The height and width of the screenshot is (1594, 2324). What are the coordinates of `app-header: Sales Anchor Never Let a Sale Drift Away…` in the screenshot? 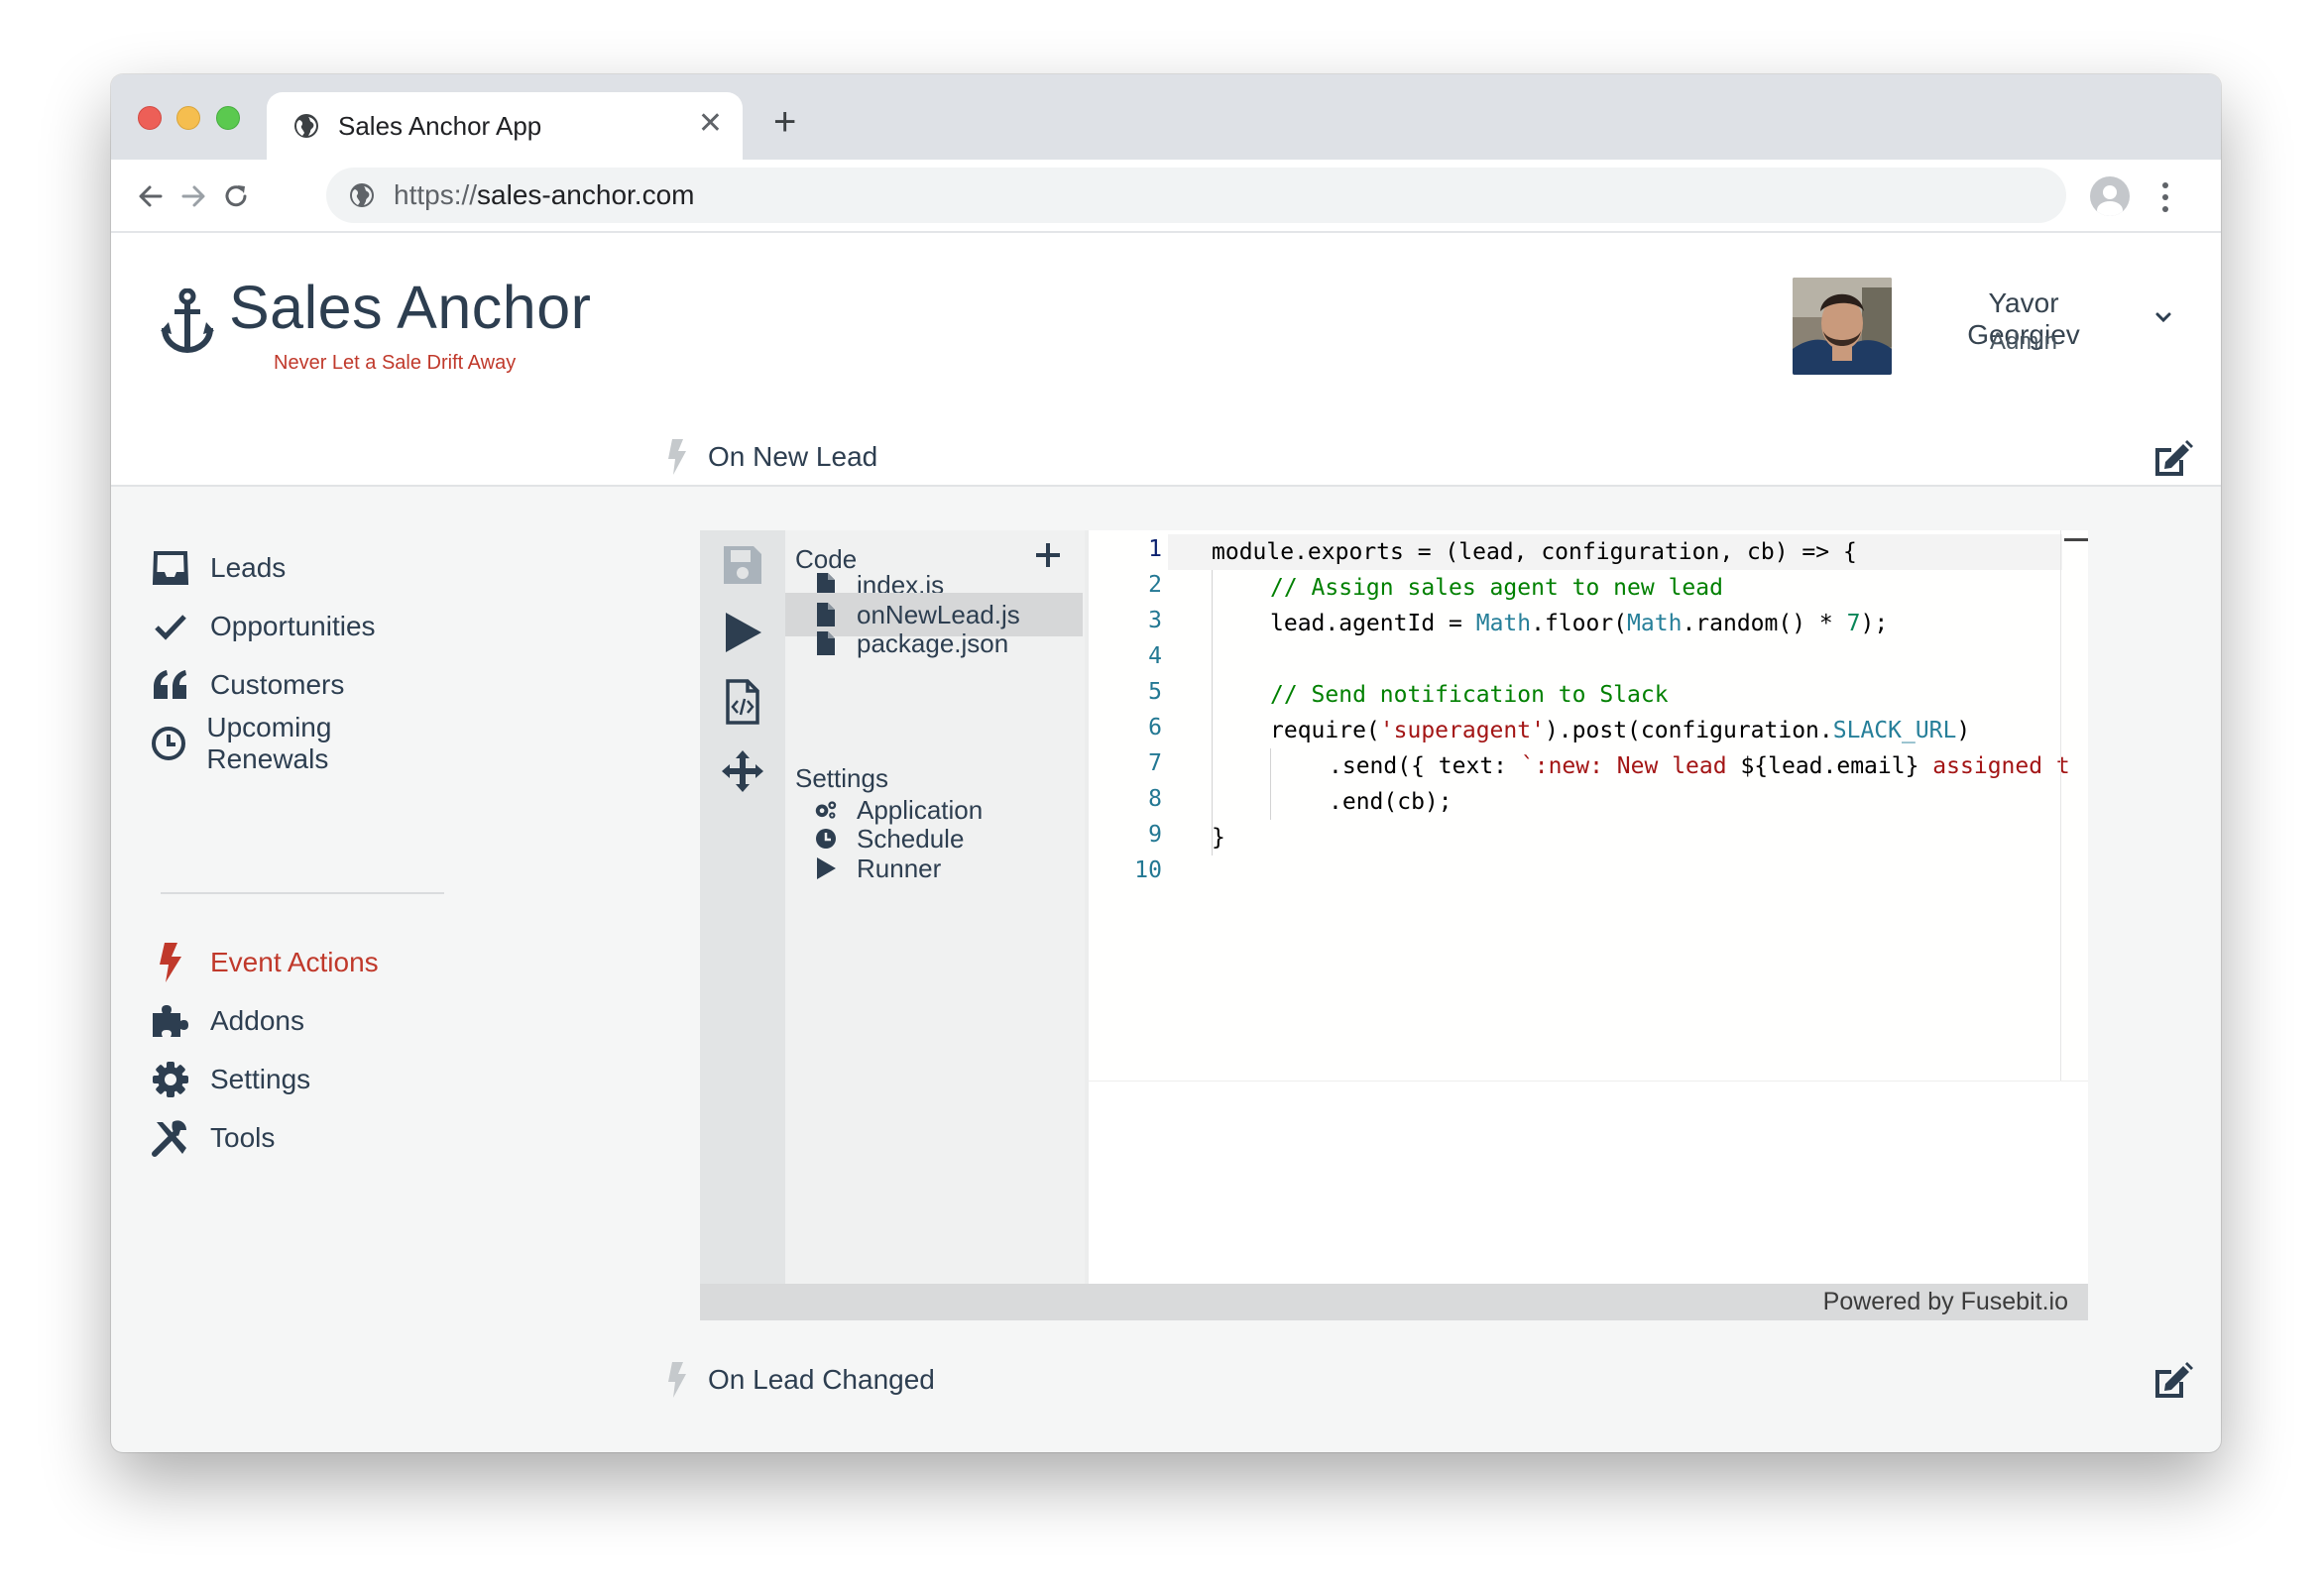 It's located at (1166, 360).